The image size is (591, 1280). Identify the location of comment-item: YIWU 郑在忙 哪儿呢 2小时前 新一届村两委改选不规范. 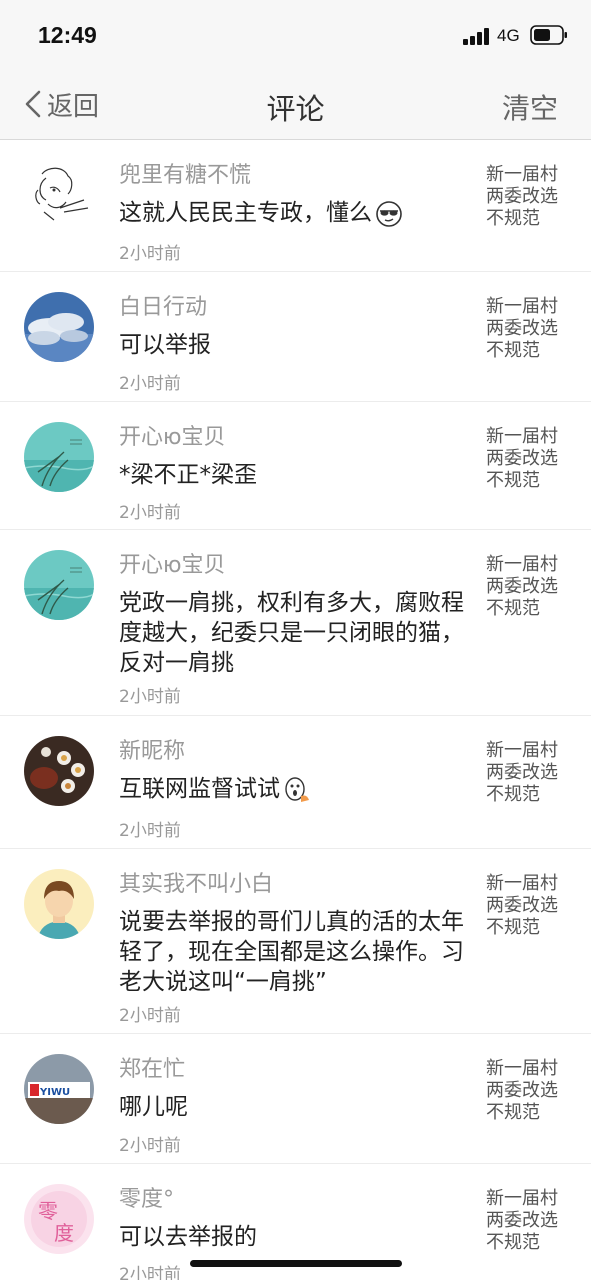
(295, 1099).